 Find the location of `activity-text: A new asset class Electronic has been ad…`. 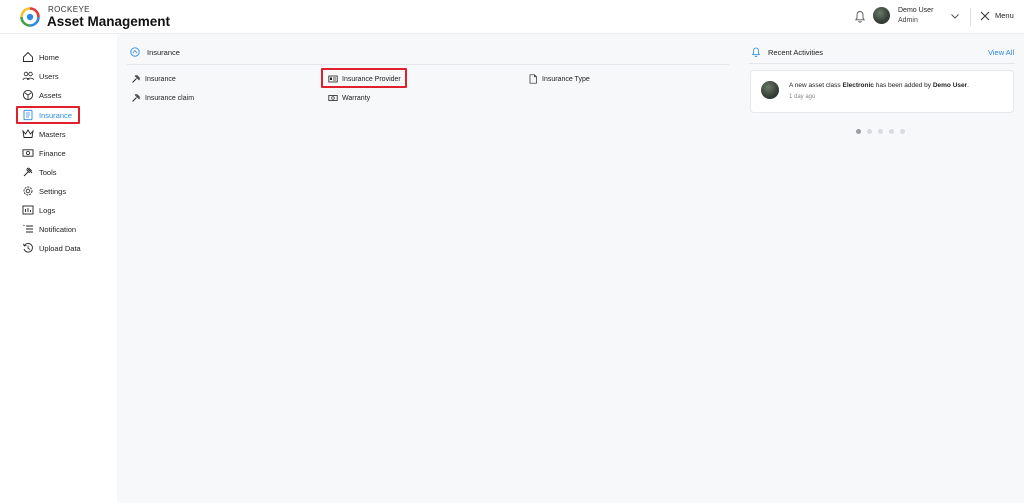

activity-text: A new asset class Electronic has been ad… is located at coordinates (879, 85).